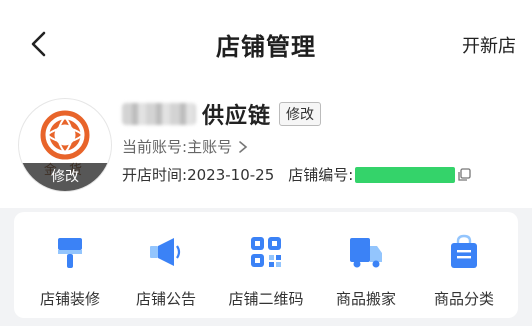  What do you see at coordinates (231, 174) in the screenshot?
I see `open-time-value: 2023-10-25` at bounding box center [231, 174].